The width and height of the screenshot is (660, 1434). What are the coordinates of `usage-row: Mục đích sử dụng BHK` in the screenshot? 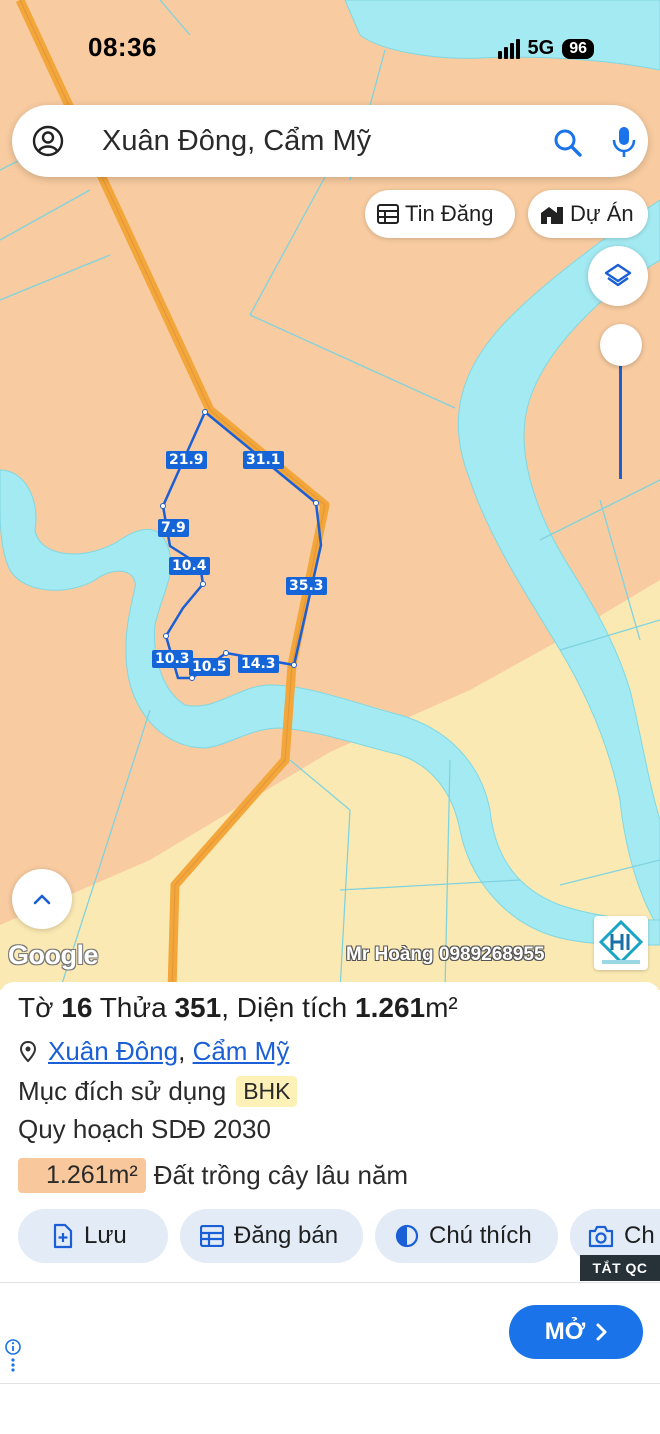 It's located at (158, 1091).